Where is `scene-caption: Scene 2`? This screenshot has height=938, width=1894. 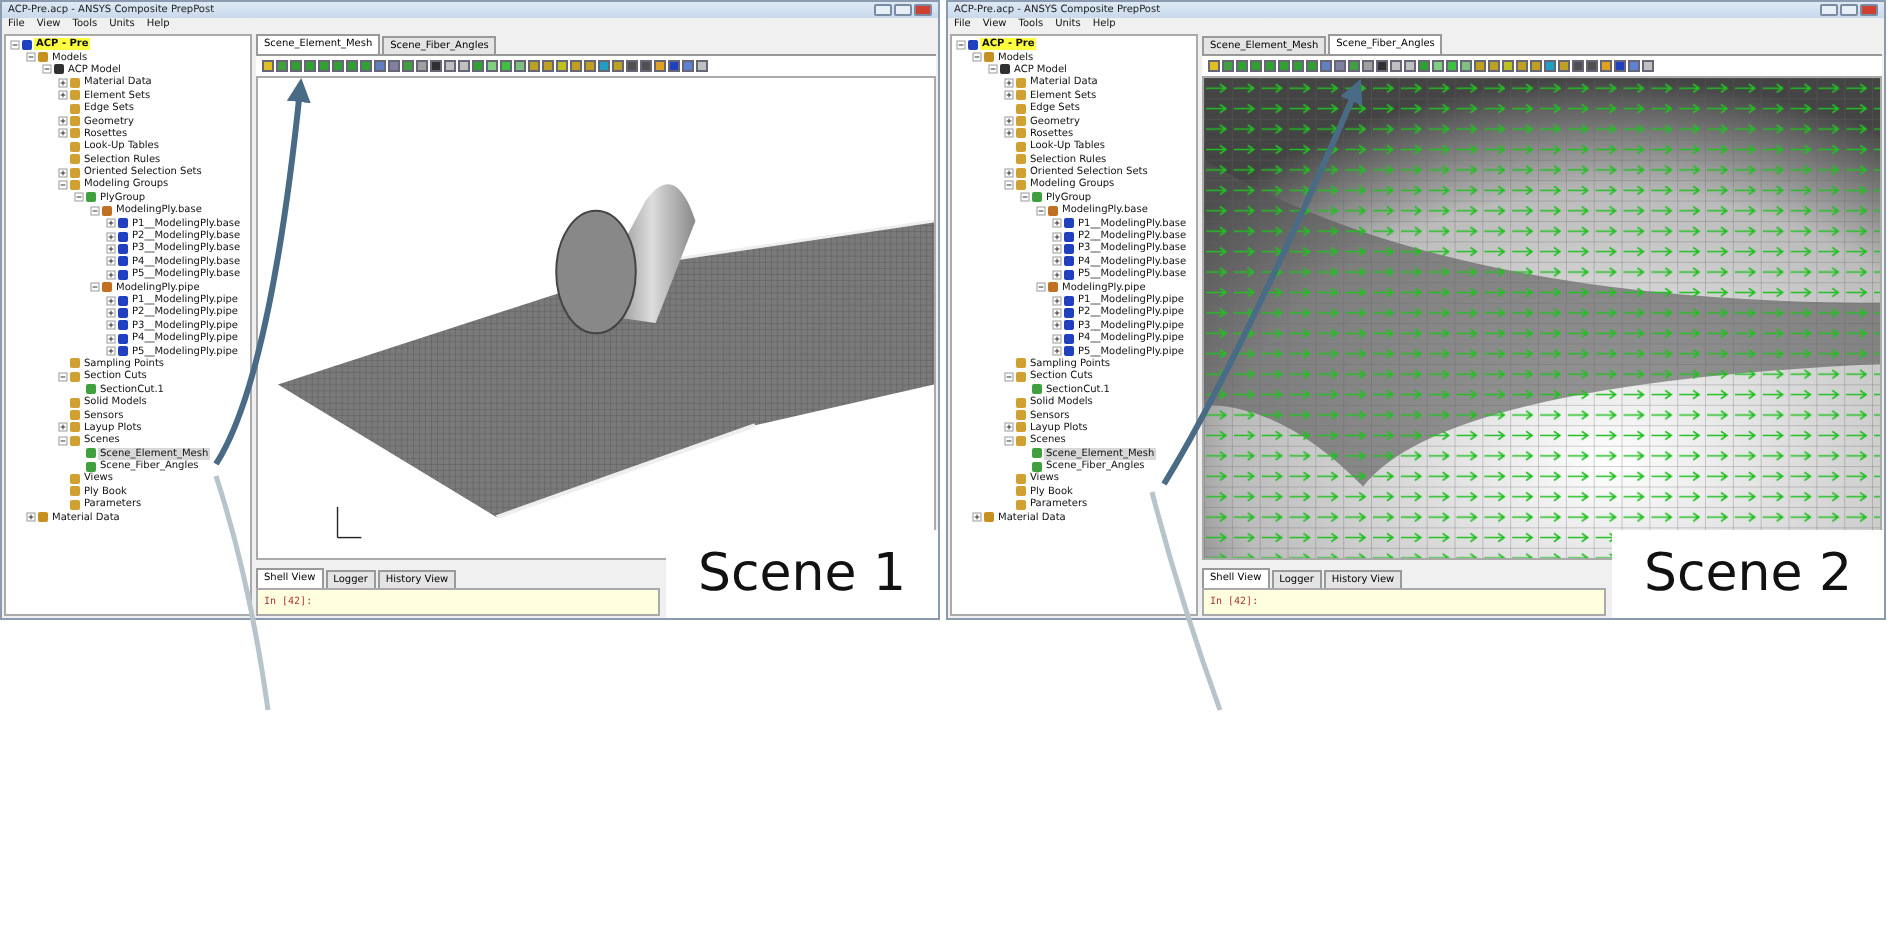 scene-caption: Scene 2 is located at coordinates (1748, 574).